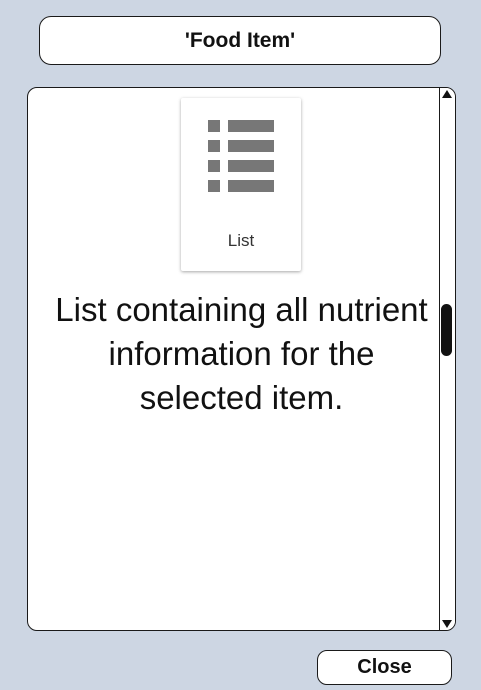 The width and height of the screenshot is (481, 690). Describe the element at coordinates (241, 240) in the screenshot. I see `tile-label: List` at that location.